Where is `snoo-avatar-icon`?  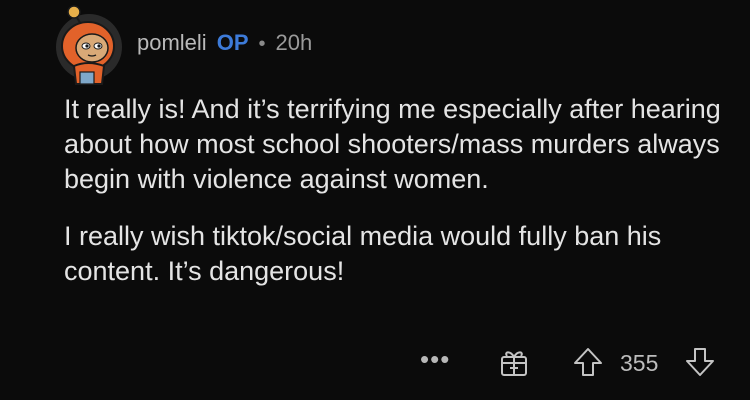
snoo-avatar-icon is located at coordinates (88, 45).